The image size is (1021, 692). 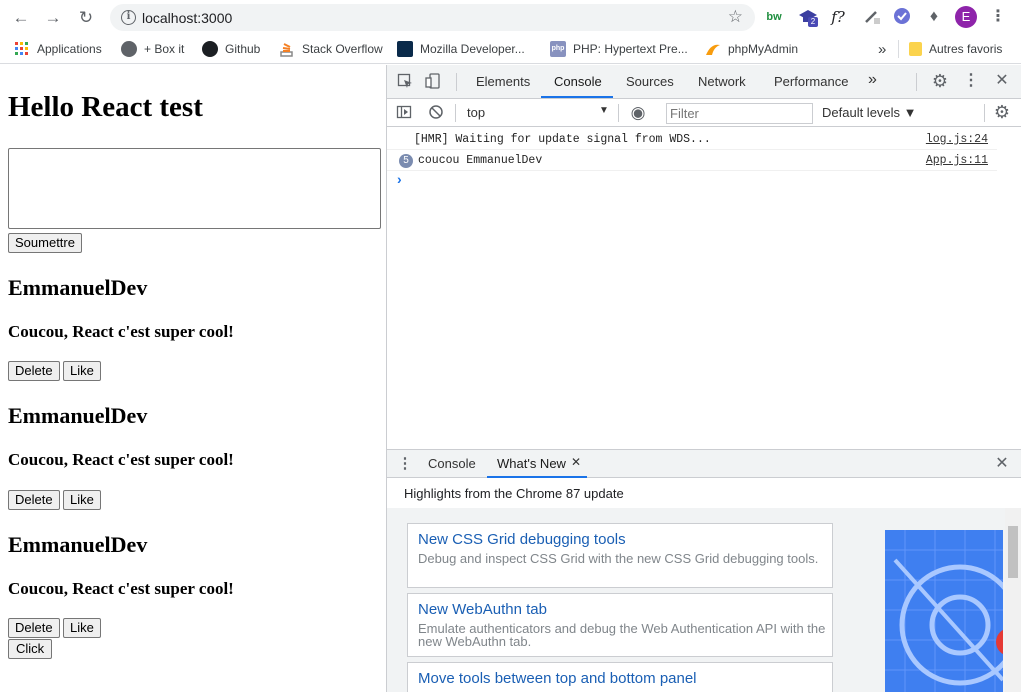 What do you see at coordinates (128, 17) in the screenshot?
I see `site-info-icon: i` at bounding box center [128, 17].